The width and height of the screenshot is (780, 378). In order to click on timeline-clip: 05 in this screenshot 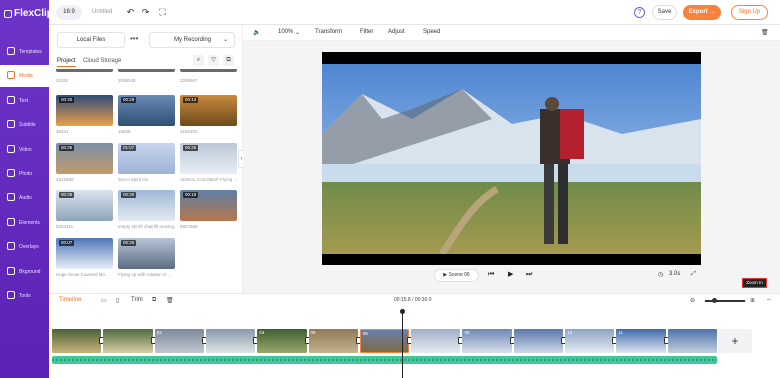, I will do `click(333, 341)`.